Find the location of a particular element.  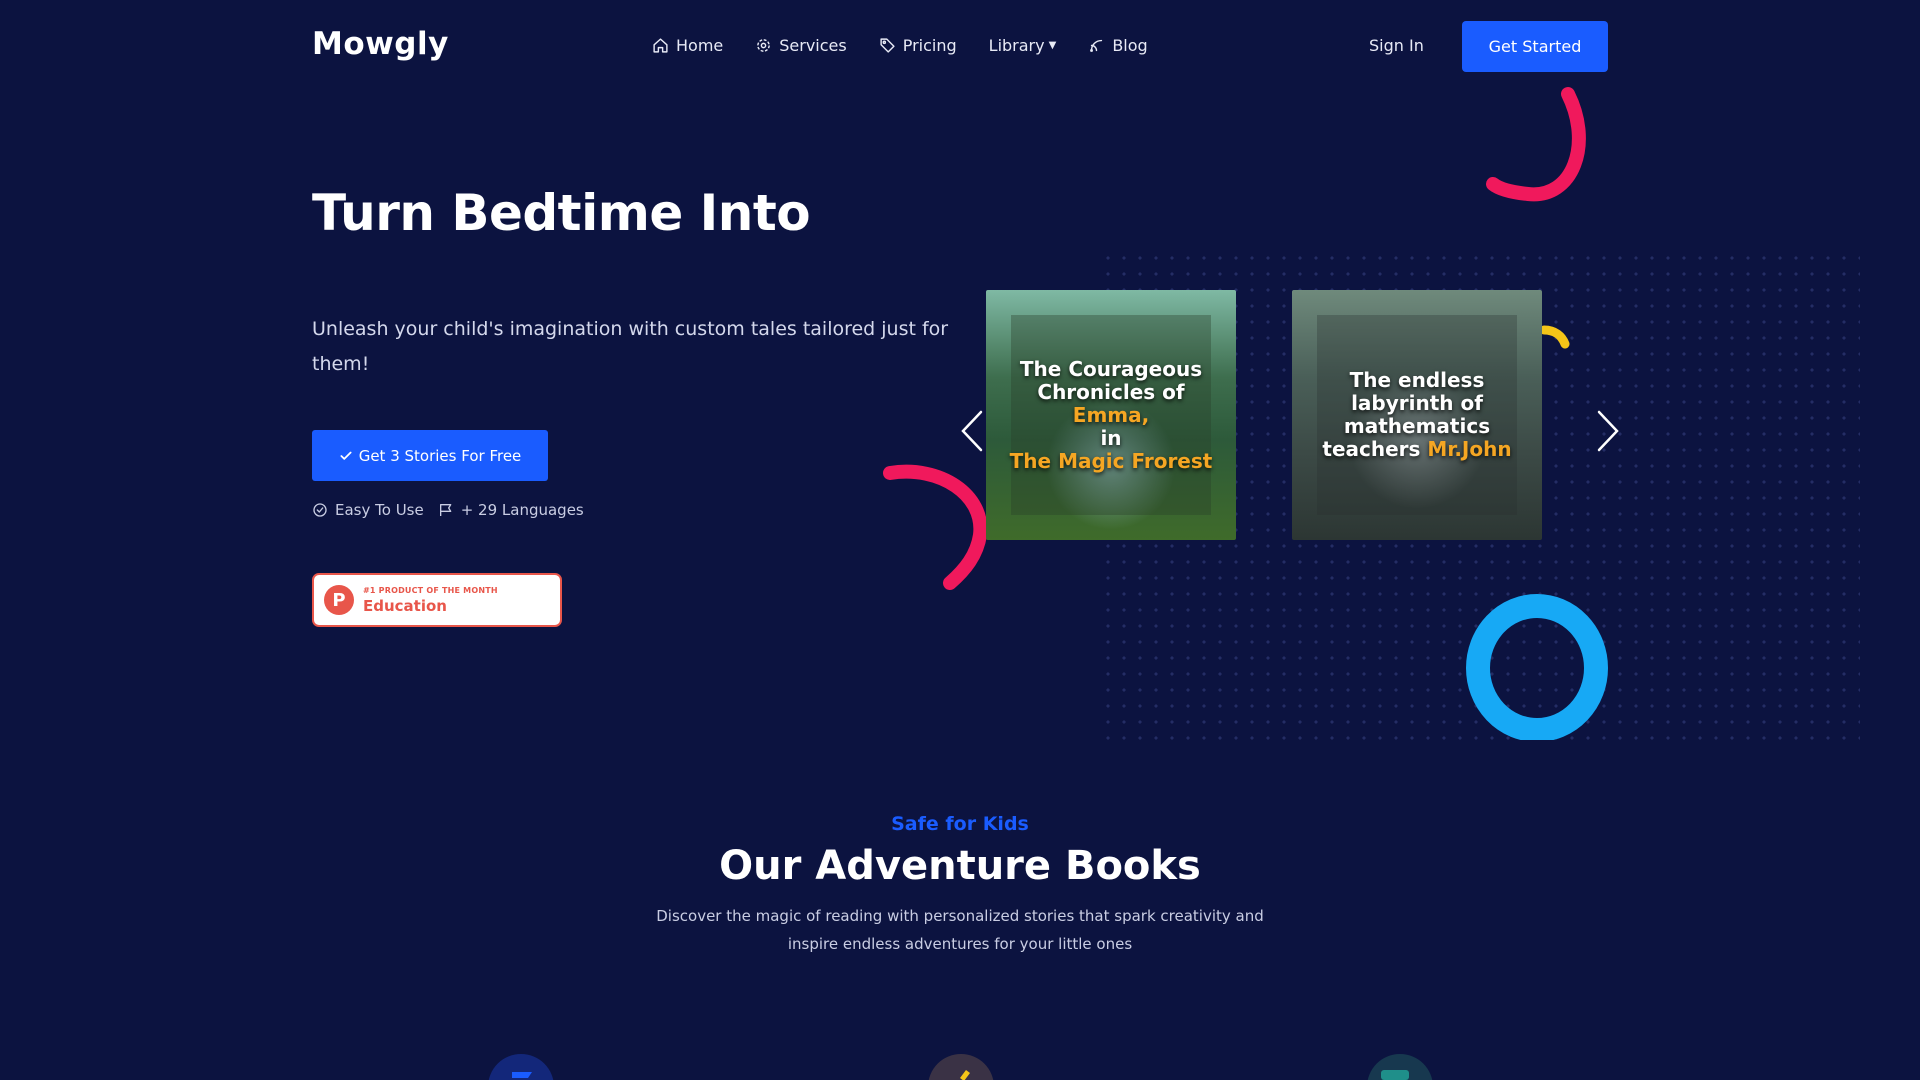

feature-label: + 29 Languages is located at coordinates (522, 510).